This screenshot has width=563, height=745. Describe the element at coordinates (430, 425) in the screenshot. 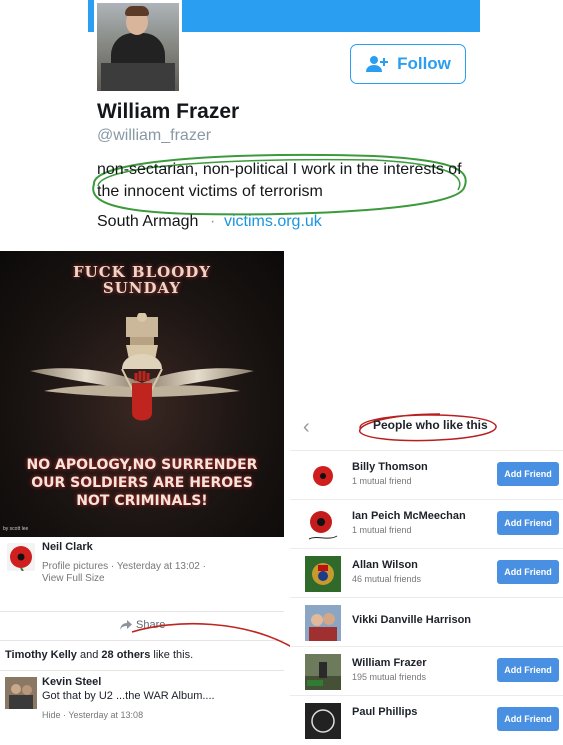

I see `panel-title: People who like this` at that location.